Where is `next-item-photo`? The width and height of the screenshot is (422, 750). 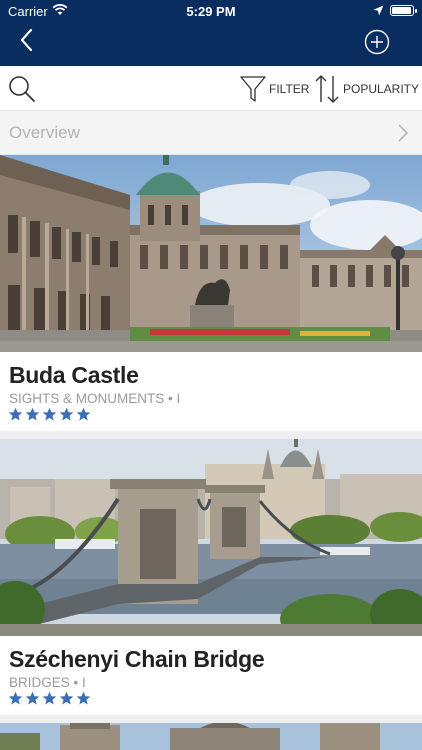 next-item-photo is located at coordinates (211, 736).